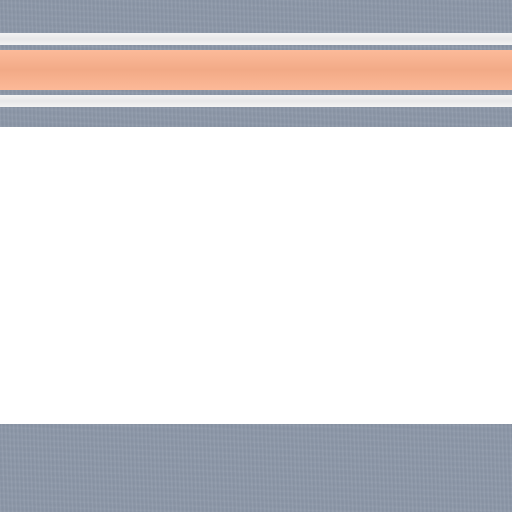 Image resolution: width=512 pixels, height=512 pixels. What do you see at coordinates (256, 101) in the screenshot?
I see `lower-white-stripe` at bounding box center [256, 101].